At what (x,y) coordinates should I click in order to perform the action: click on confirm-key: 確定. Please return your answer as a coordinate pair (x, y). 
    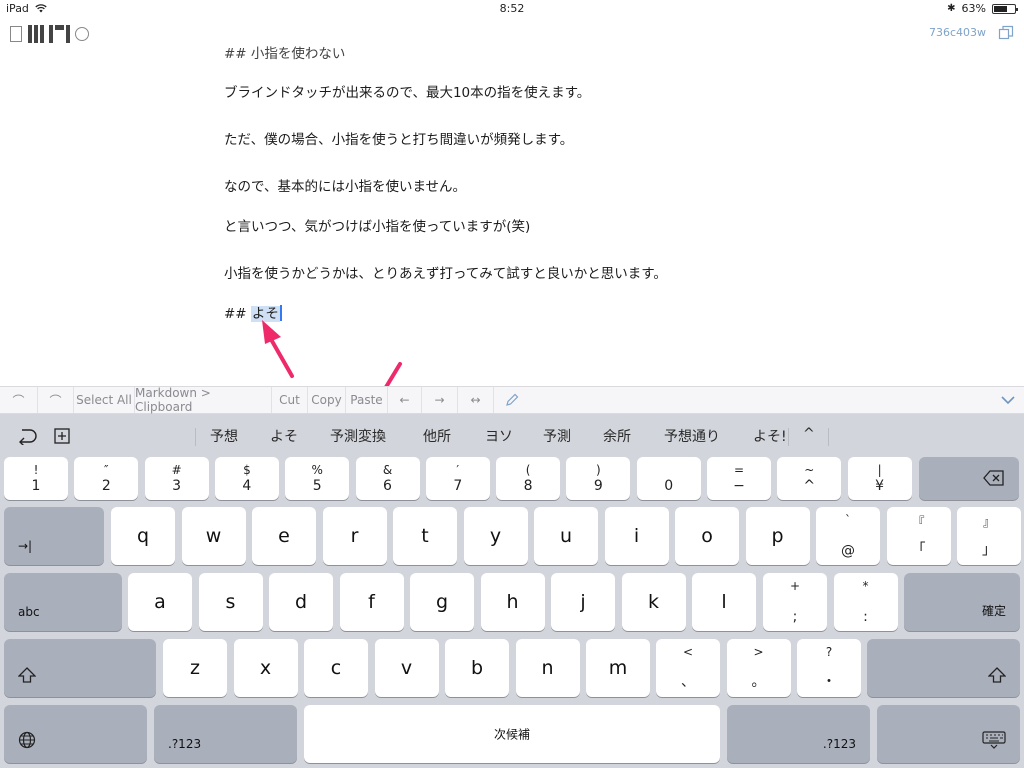
    Looking at the image, I should click on (962, 602).